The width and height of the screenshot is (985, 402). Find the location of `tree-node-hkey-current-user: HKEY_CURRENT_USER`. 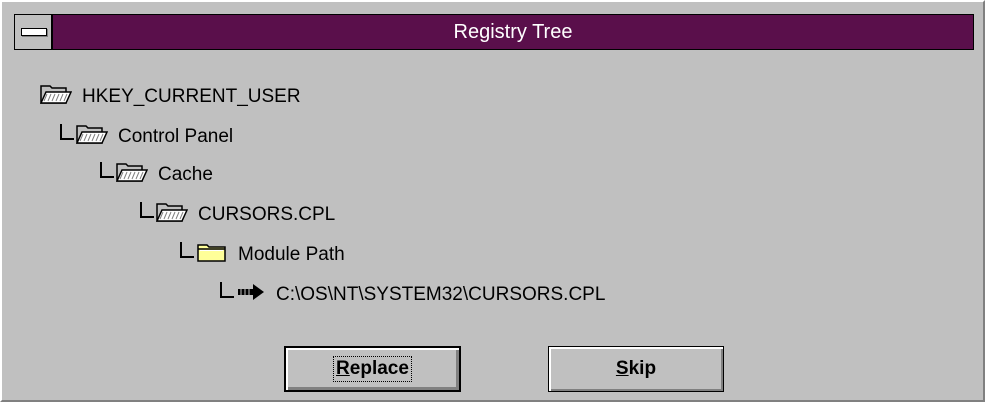

tree-node-hkey-current-user: HKEY_CURRENT_USER is located at coordinates (170, 97).